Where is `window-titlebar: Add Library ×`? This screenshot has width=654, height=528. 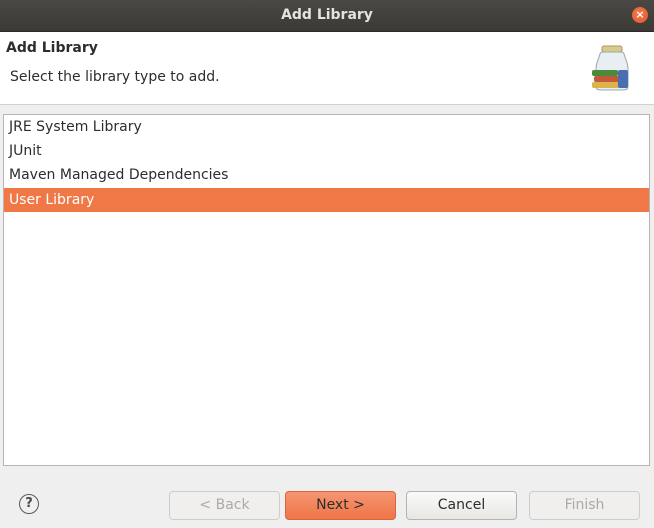
window-titlebar: Add Library × is located at coordinates (327, 16).